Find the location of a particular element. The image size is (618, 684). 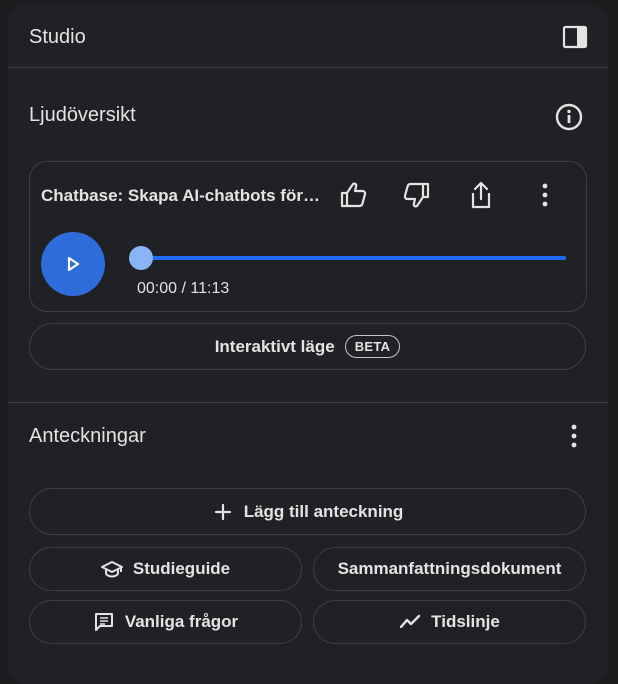

progress-thumb is located at coordinates (141, 258).